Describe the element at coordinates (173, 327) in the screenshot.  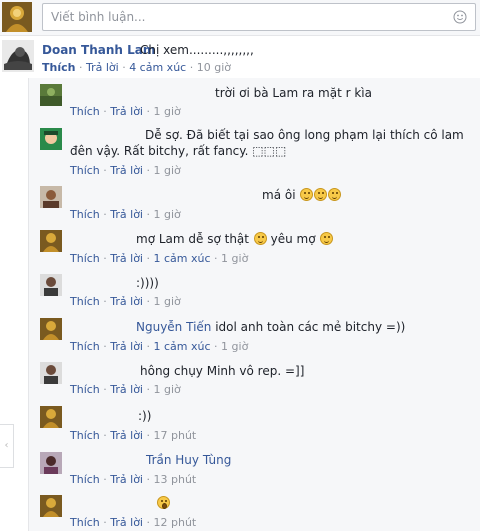
I see `mention-link: Nguyễn Tiến` at that location.